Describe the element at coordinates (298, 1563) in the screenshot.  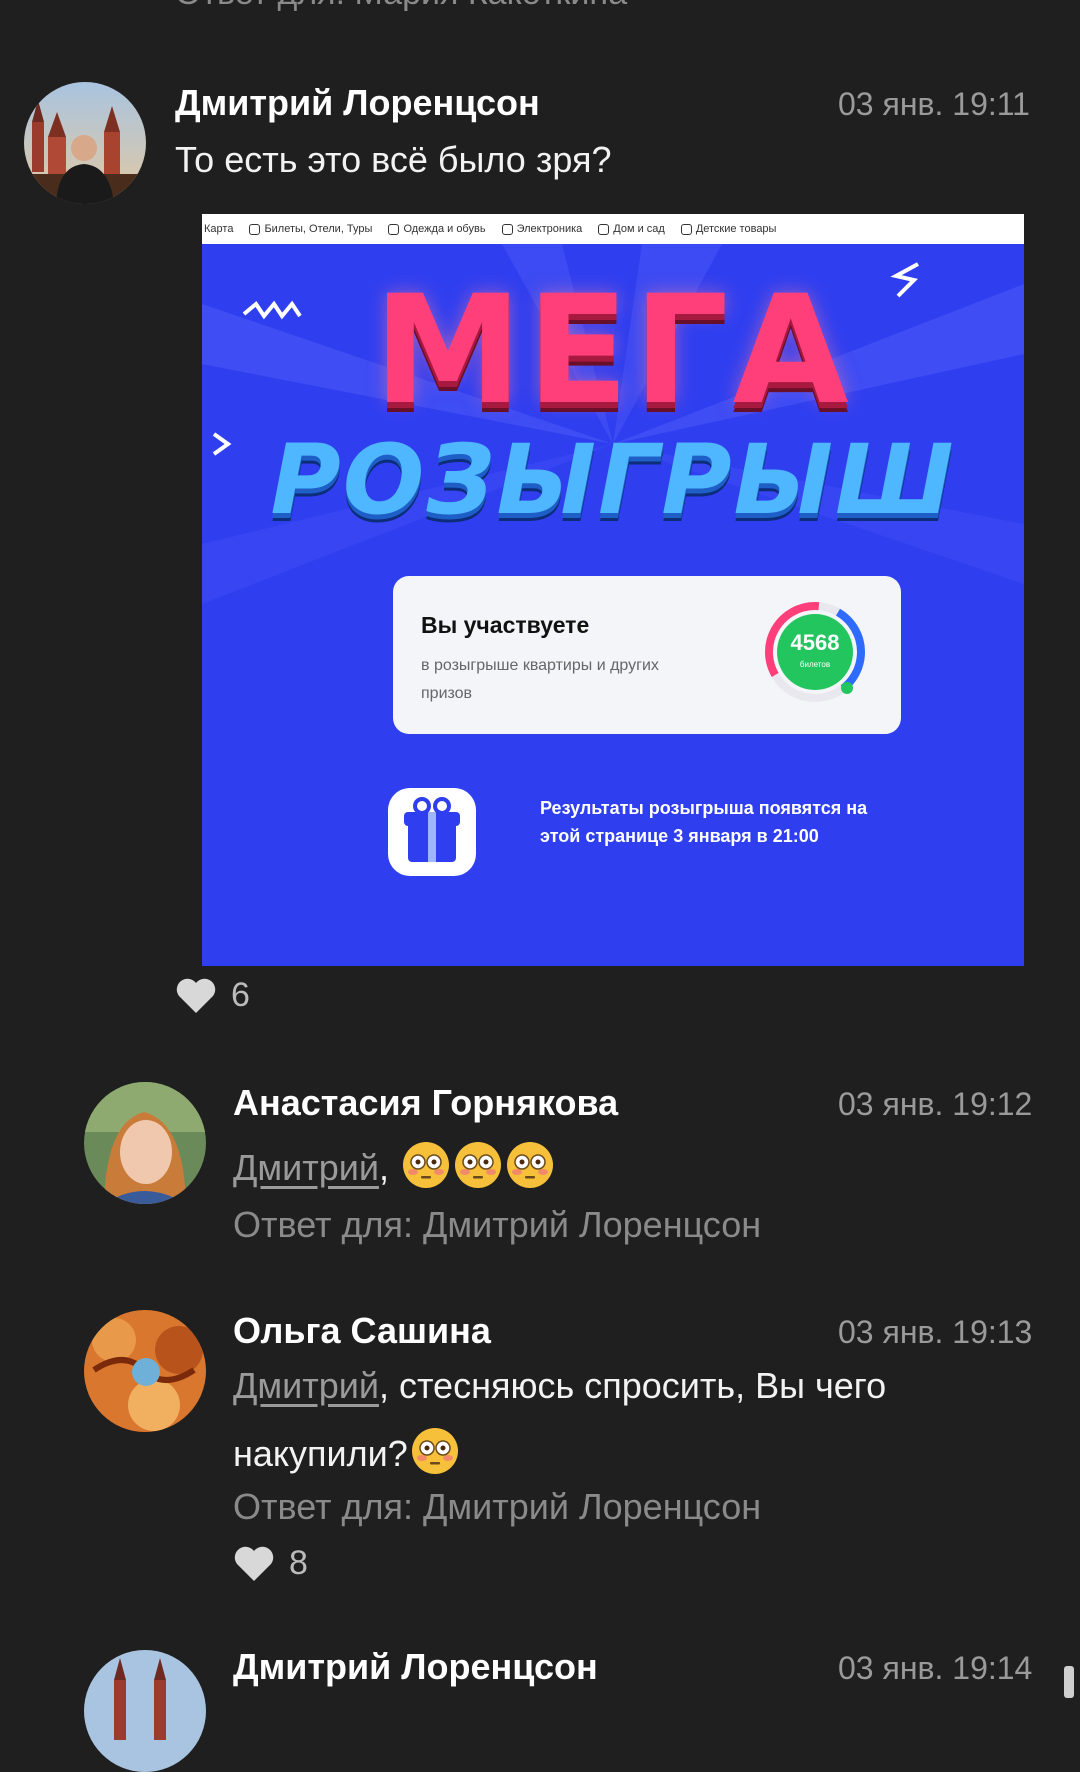
I see `like-count: 8` at that location.